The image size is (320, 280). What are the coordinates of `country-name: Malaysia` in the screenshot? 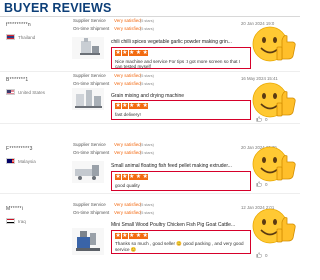 It's located at (27, 161).